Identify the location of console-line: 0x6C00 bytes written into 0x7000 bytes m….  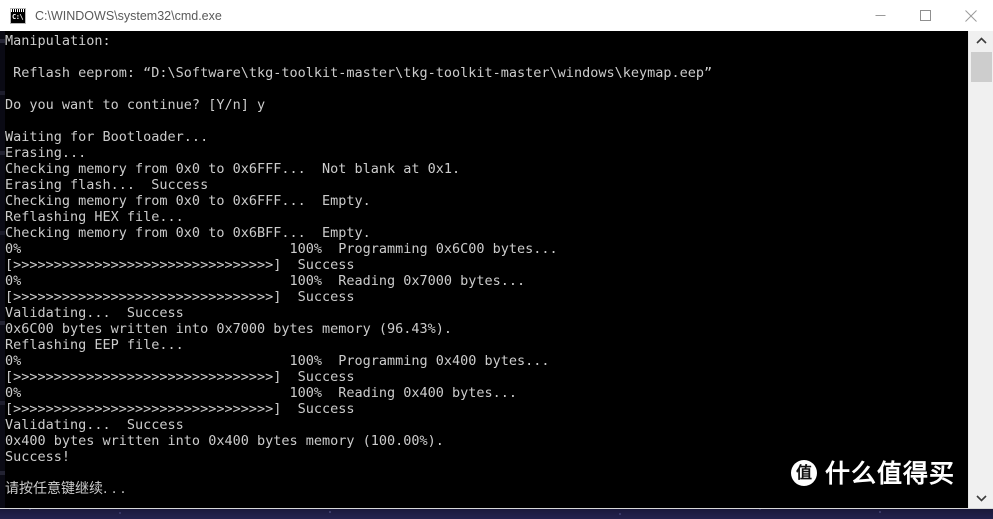
(229, 329).